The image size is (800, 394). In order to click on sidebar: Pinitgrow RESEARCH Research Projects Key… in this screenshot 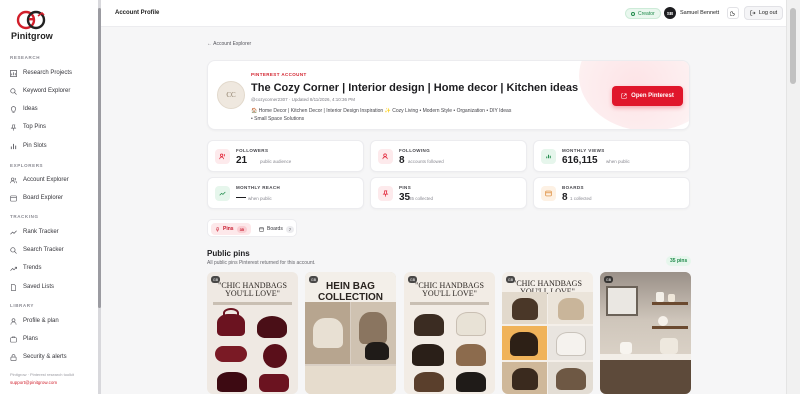, I will do `click(49, 197)`.